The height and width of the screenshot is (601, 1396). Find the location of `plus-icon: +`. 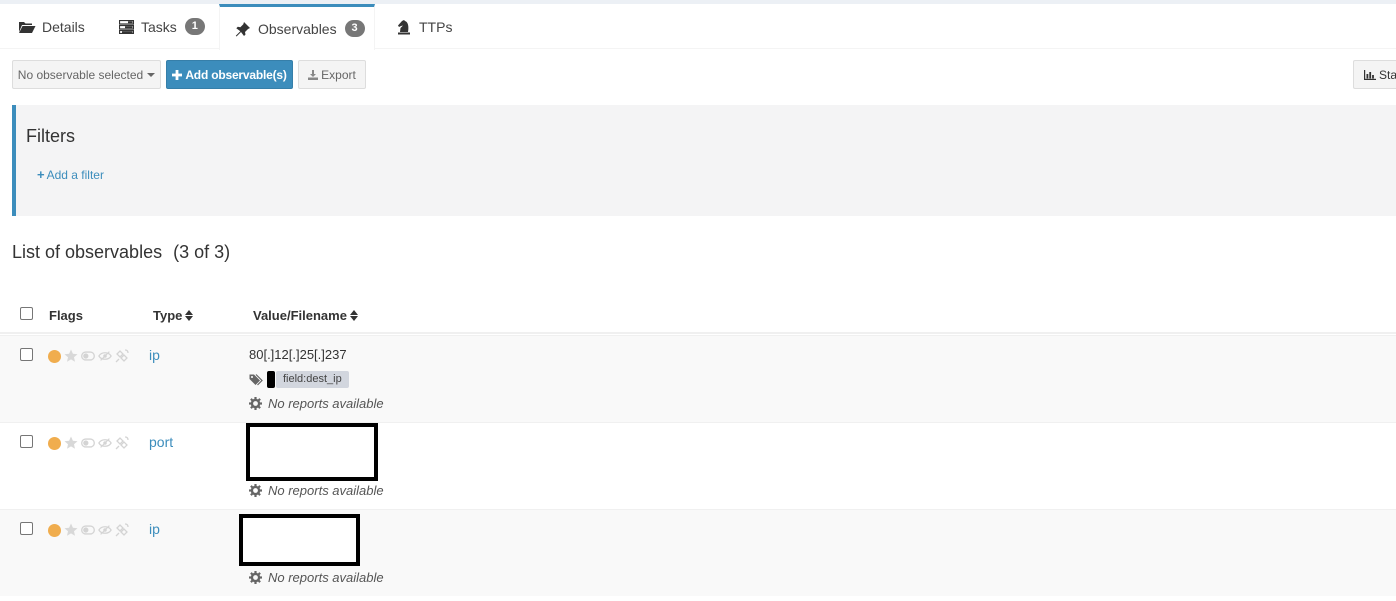

plus-icon: + is located at coordinates (41, 174).